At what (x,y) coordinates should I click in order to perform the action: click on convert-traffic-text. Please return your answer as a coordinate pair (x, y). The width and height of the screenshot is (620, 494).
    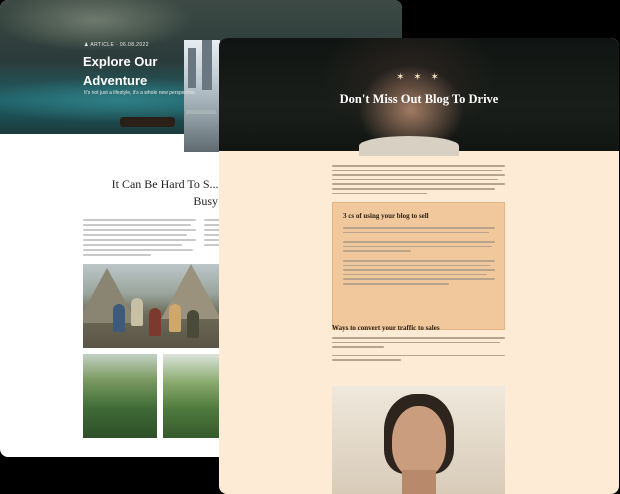
    Looking at the image, I should click on (418, 350).